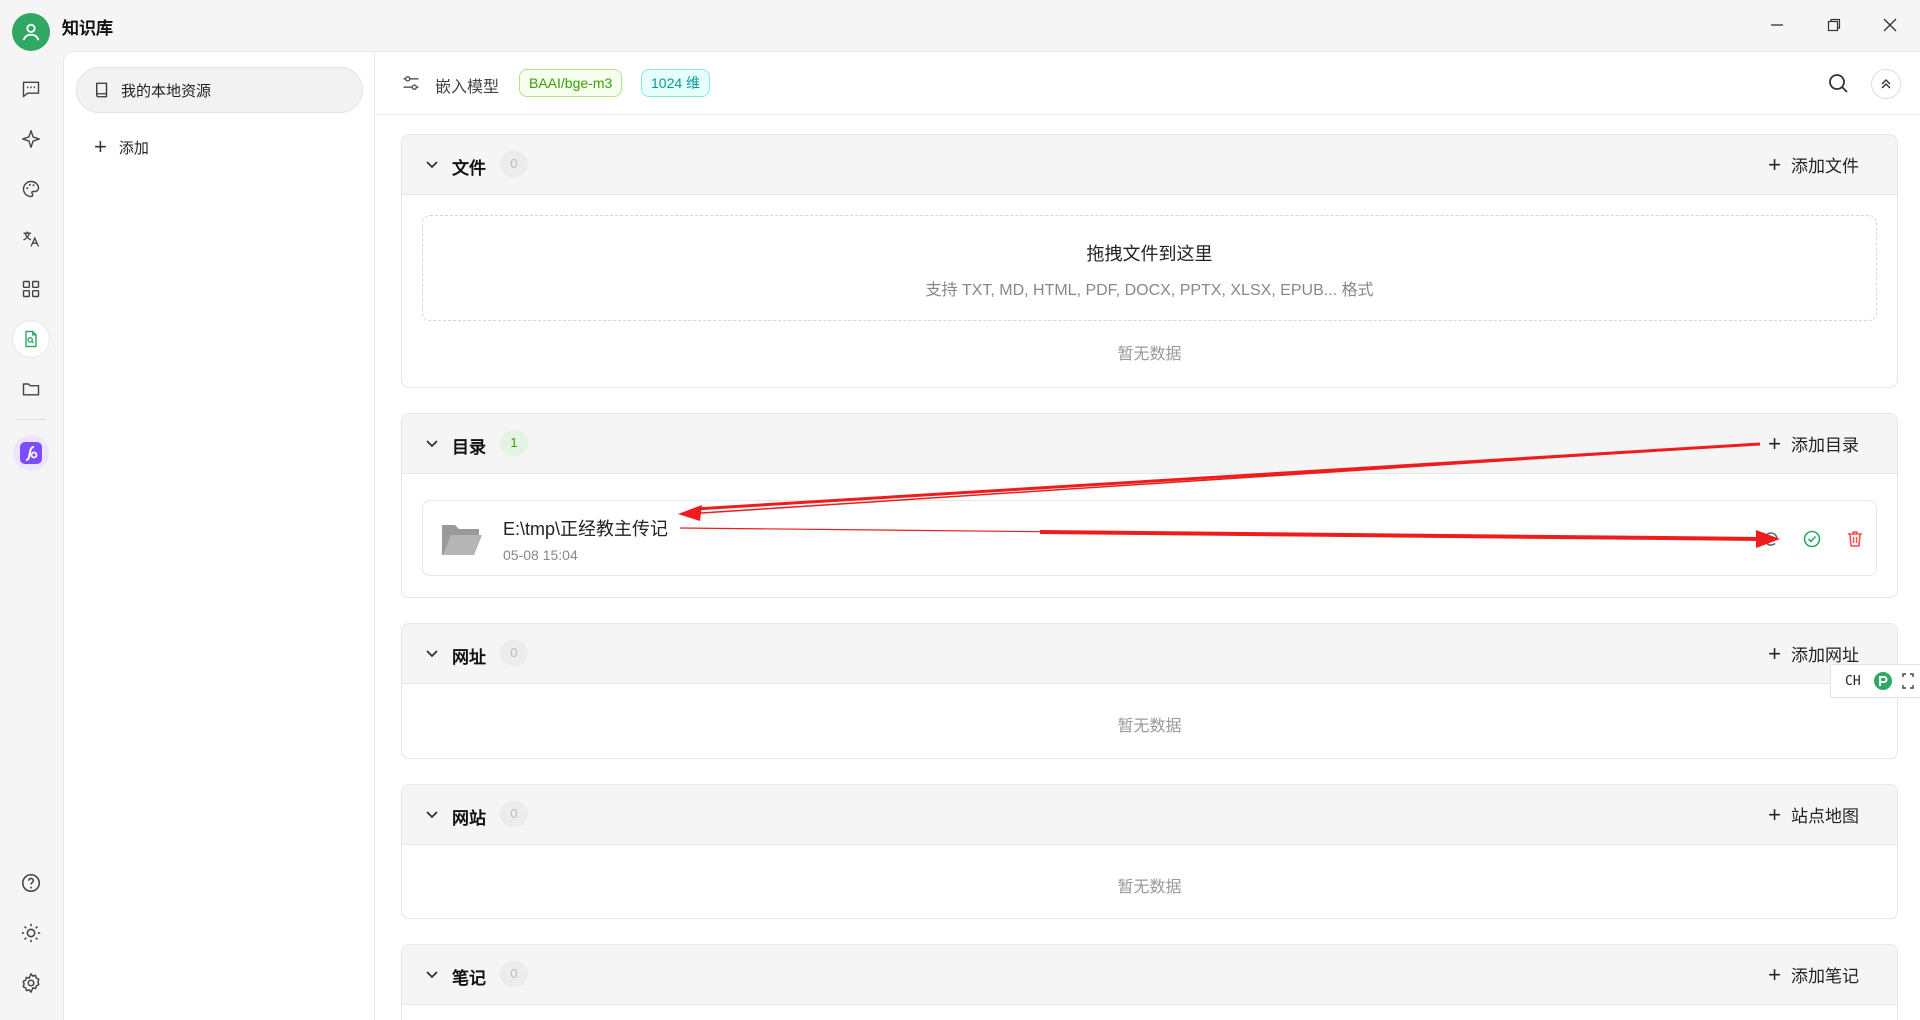 The height and width of the screenshot is (1020, 1920). Describe the element at coordinates (411, 83) in the screenshot. I see `settings-sliders-icon` at that location.